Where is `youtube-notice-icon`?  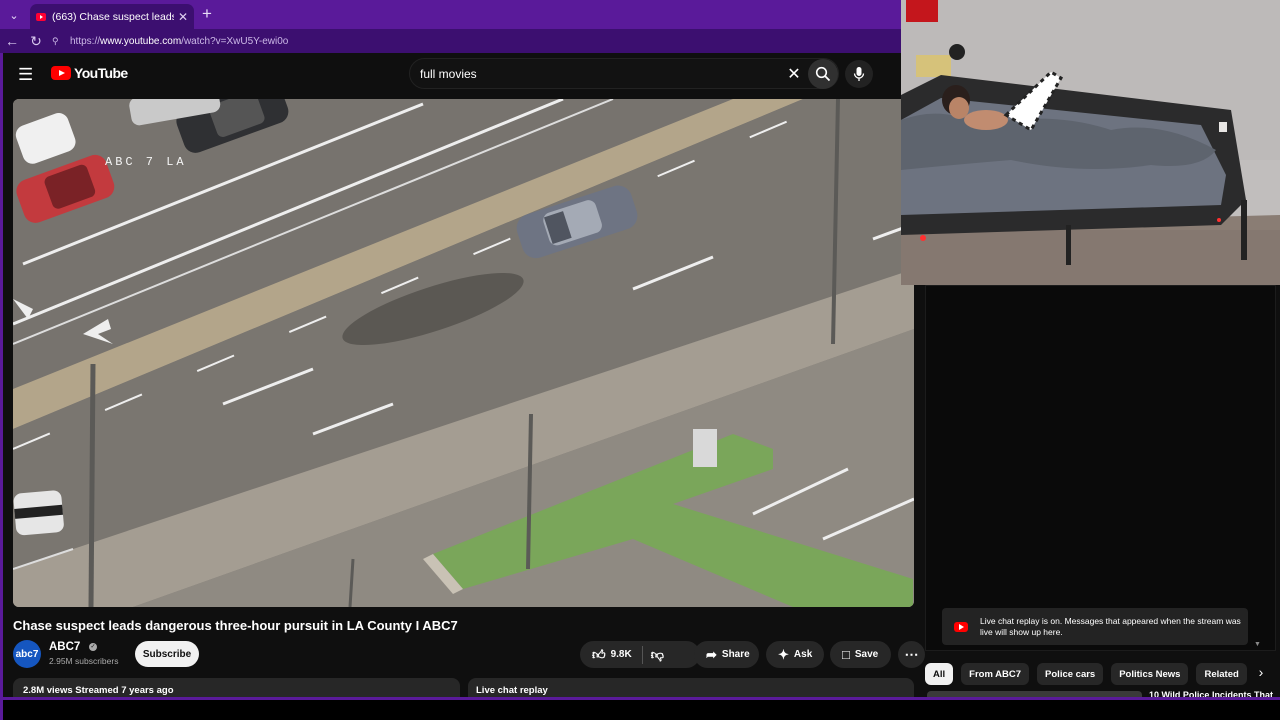 youtube-notice-icon is located at coordinates (961, 626).